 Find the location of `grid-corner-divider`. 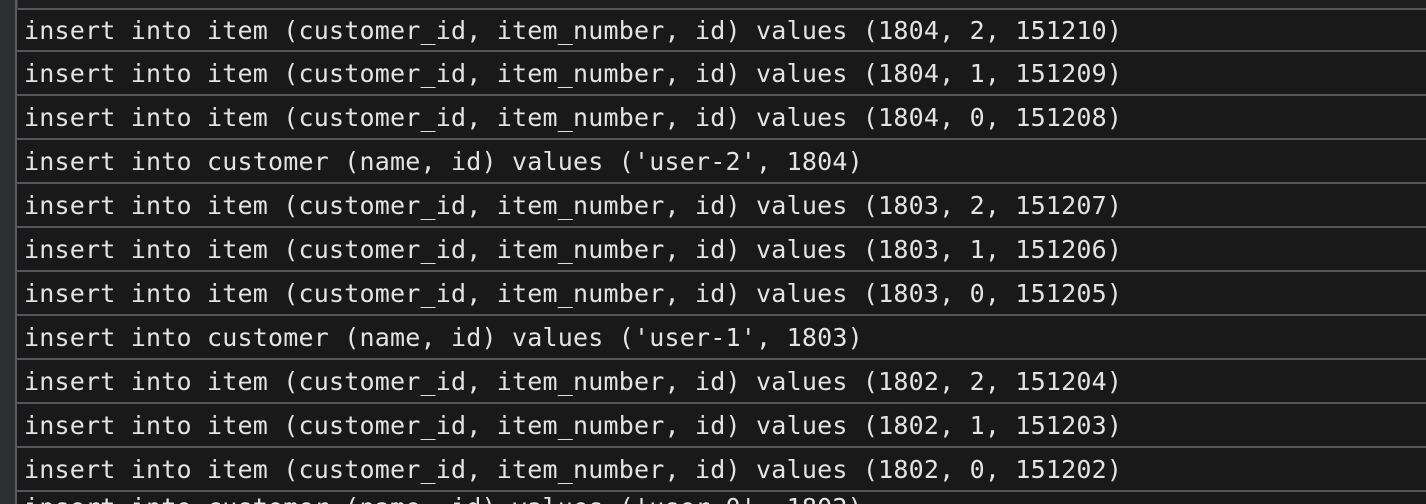

grid-corner-divider is located at coordinates (11, 5).